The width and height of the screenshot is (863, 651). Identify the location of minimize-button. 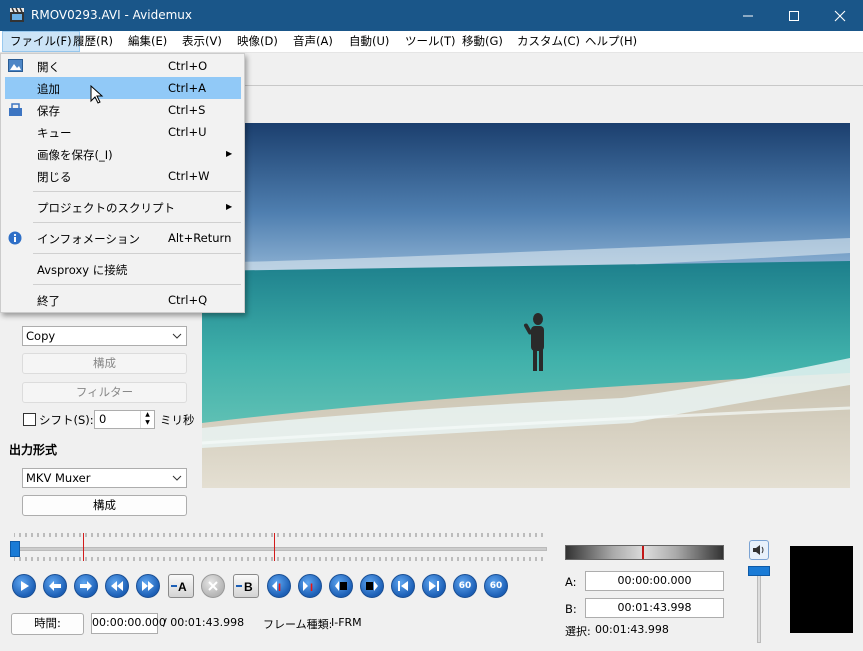
(748, 15).